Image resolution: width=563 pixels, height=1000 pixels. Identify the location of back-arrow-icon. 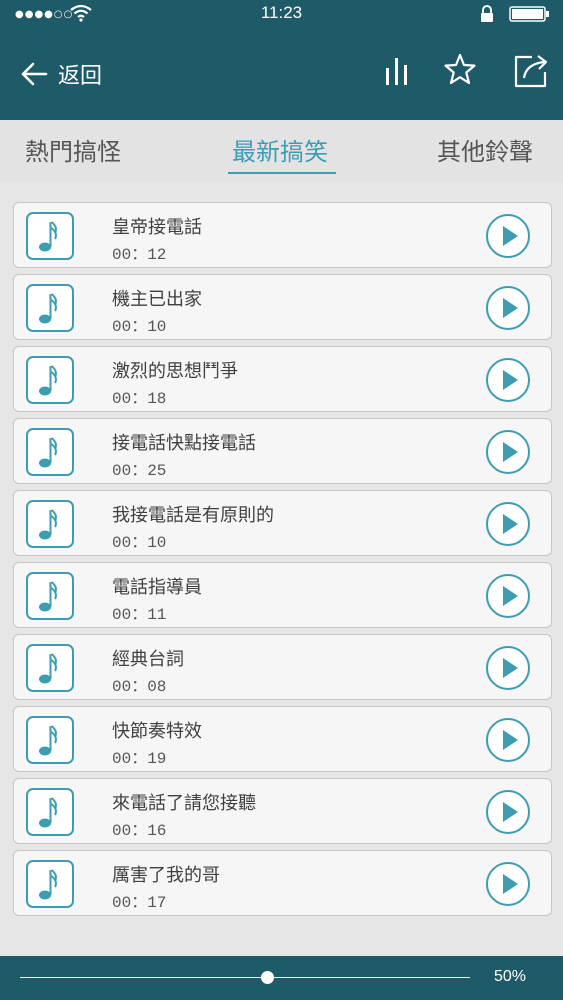
(34, 74).